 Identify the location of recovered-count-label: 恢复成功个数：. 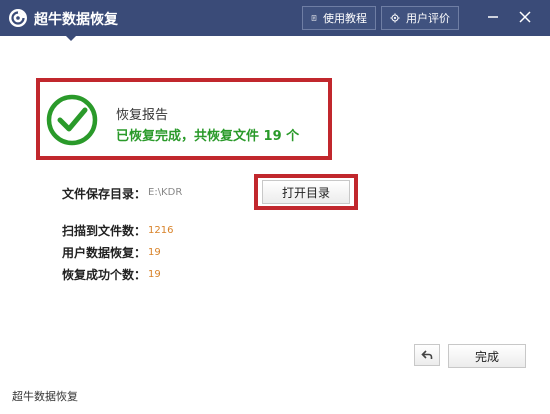
(104, 275).